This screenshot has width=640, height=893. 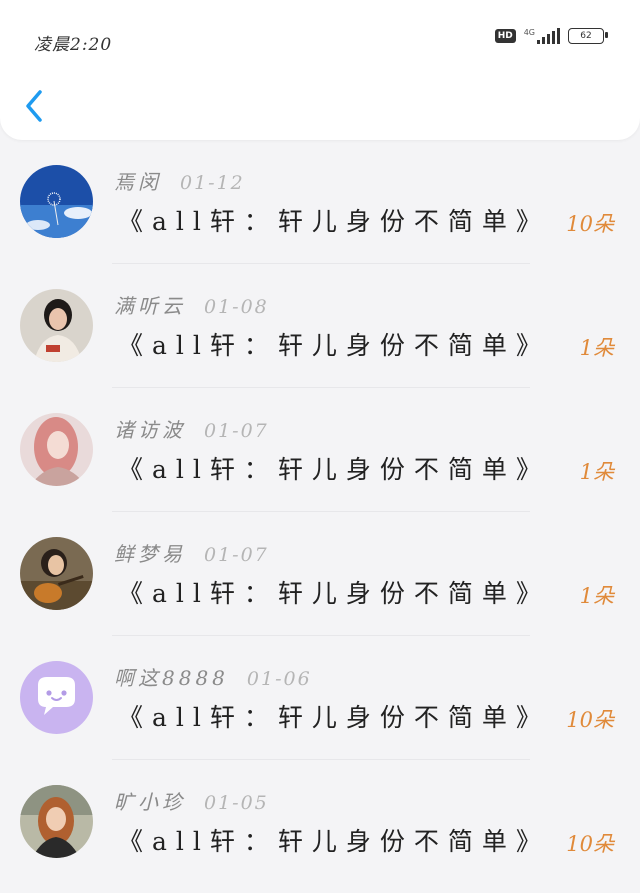 I want to click on user-name: 鲜梦易, so click(x=150, y=552).